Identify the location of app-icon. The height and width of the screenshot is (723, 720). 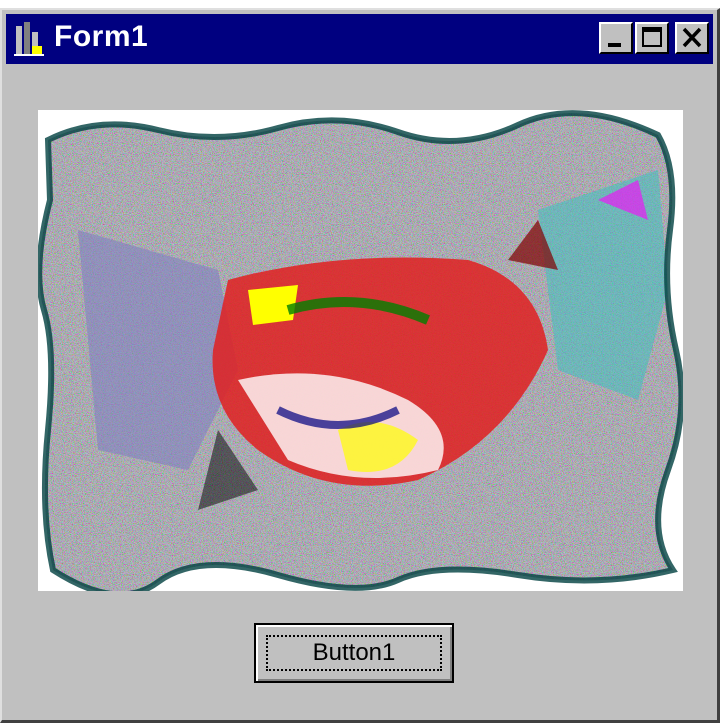
(29, 39).